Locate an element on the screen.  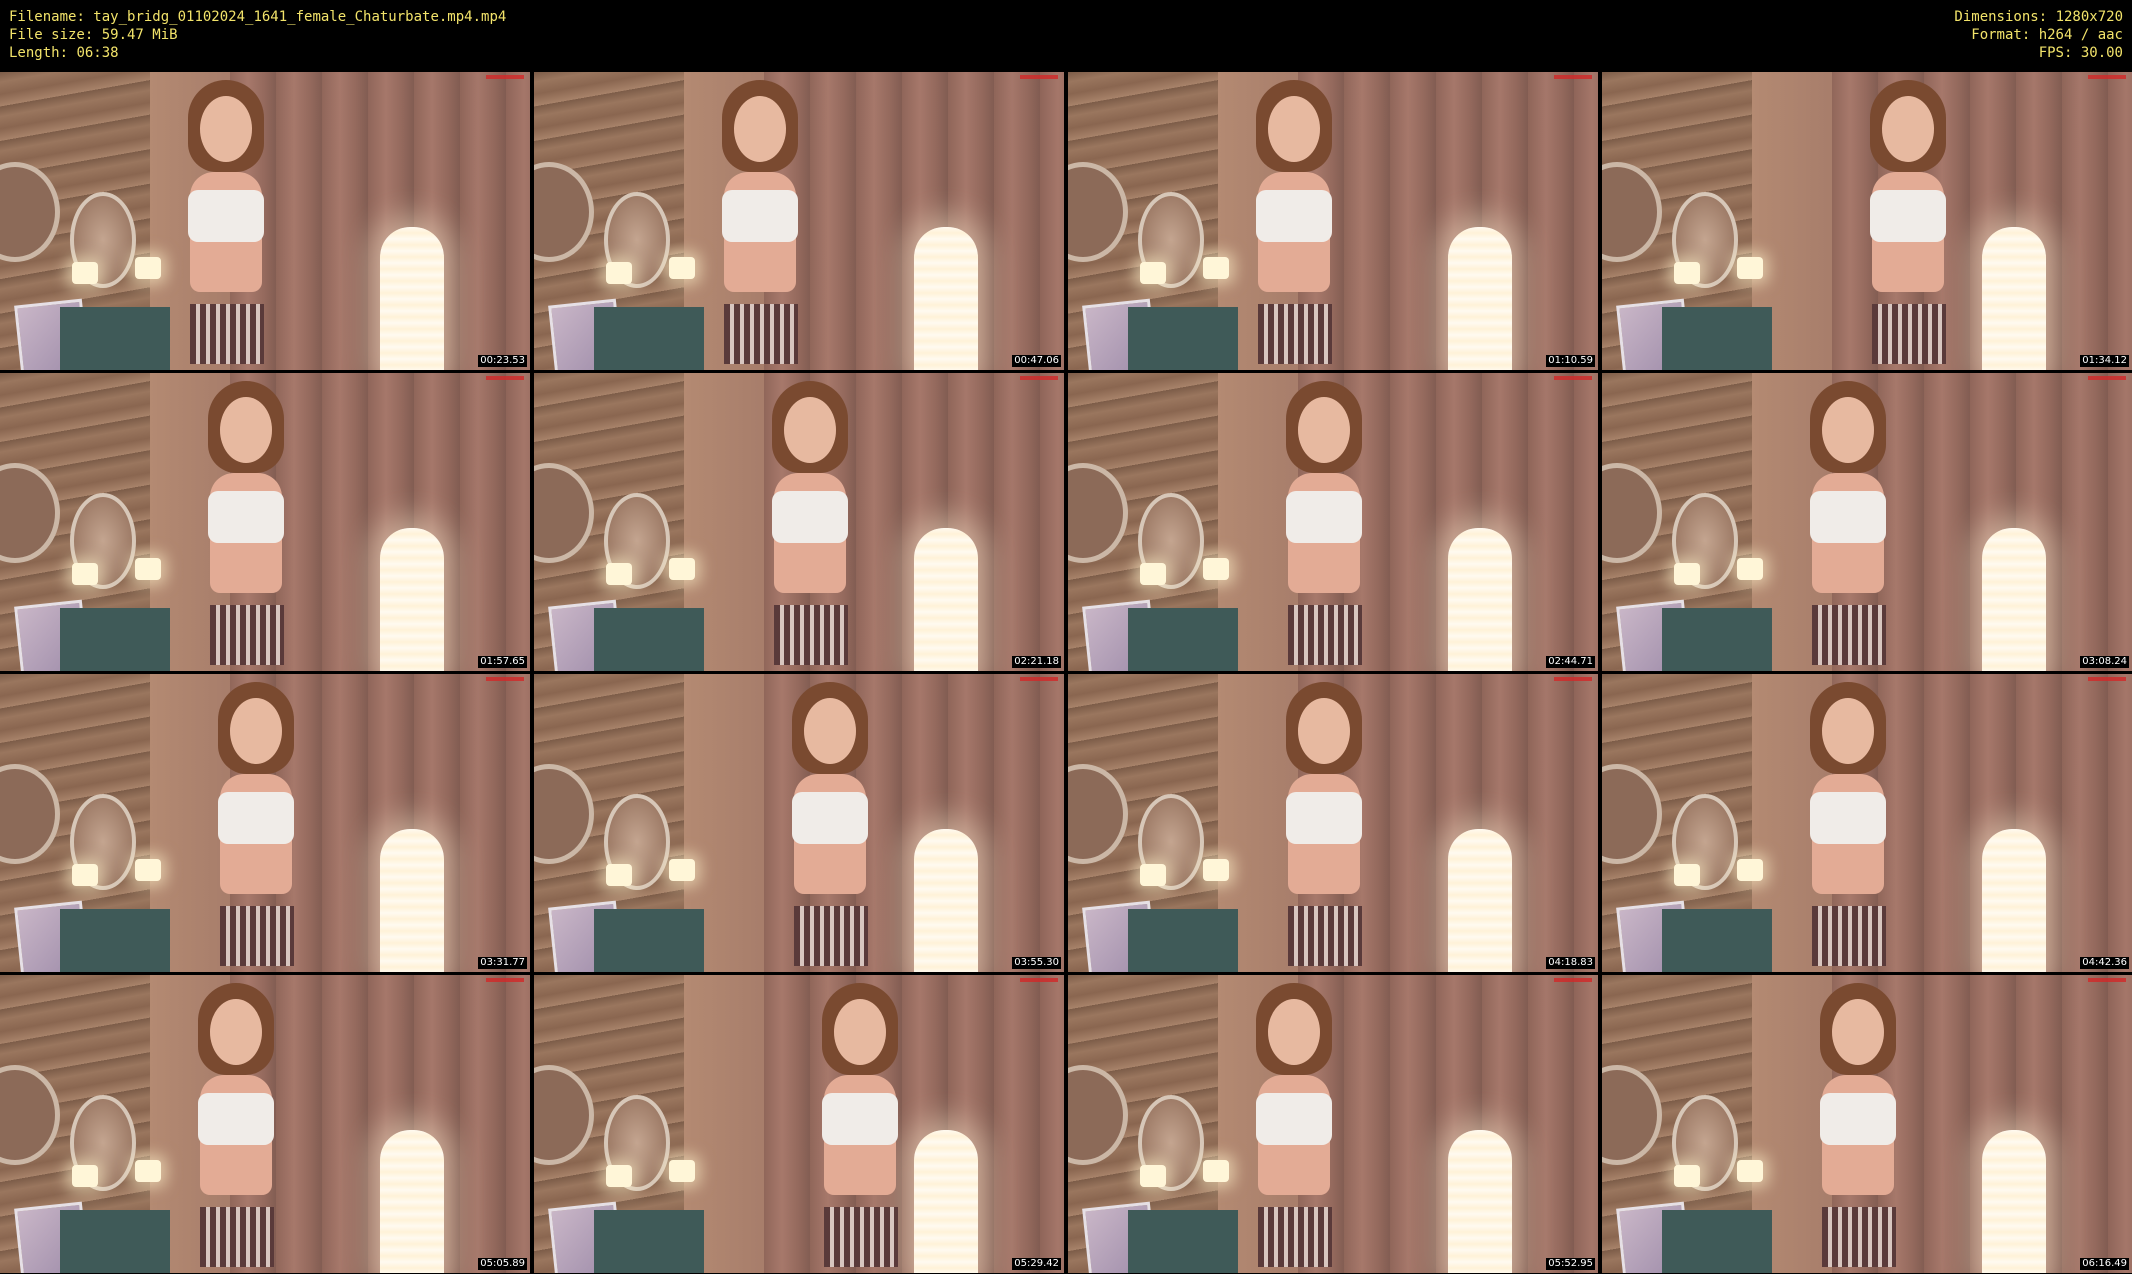
video-thumbnail: 04:18.83 is located at coordinates (1333, 823).